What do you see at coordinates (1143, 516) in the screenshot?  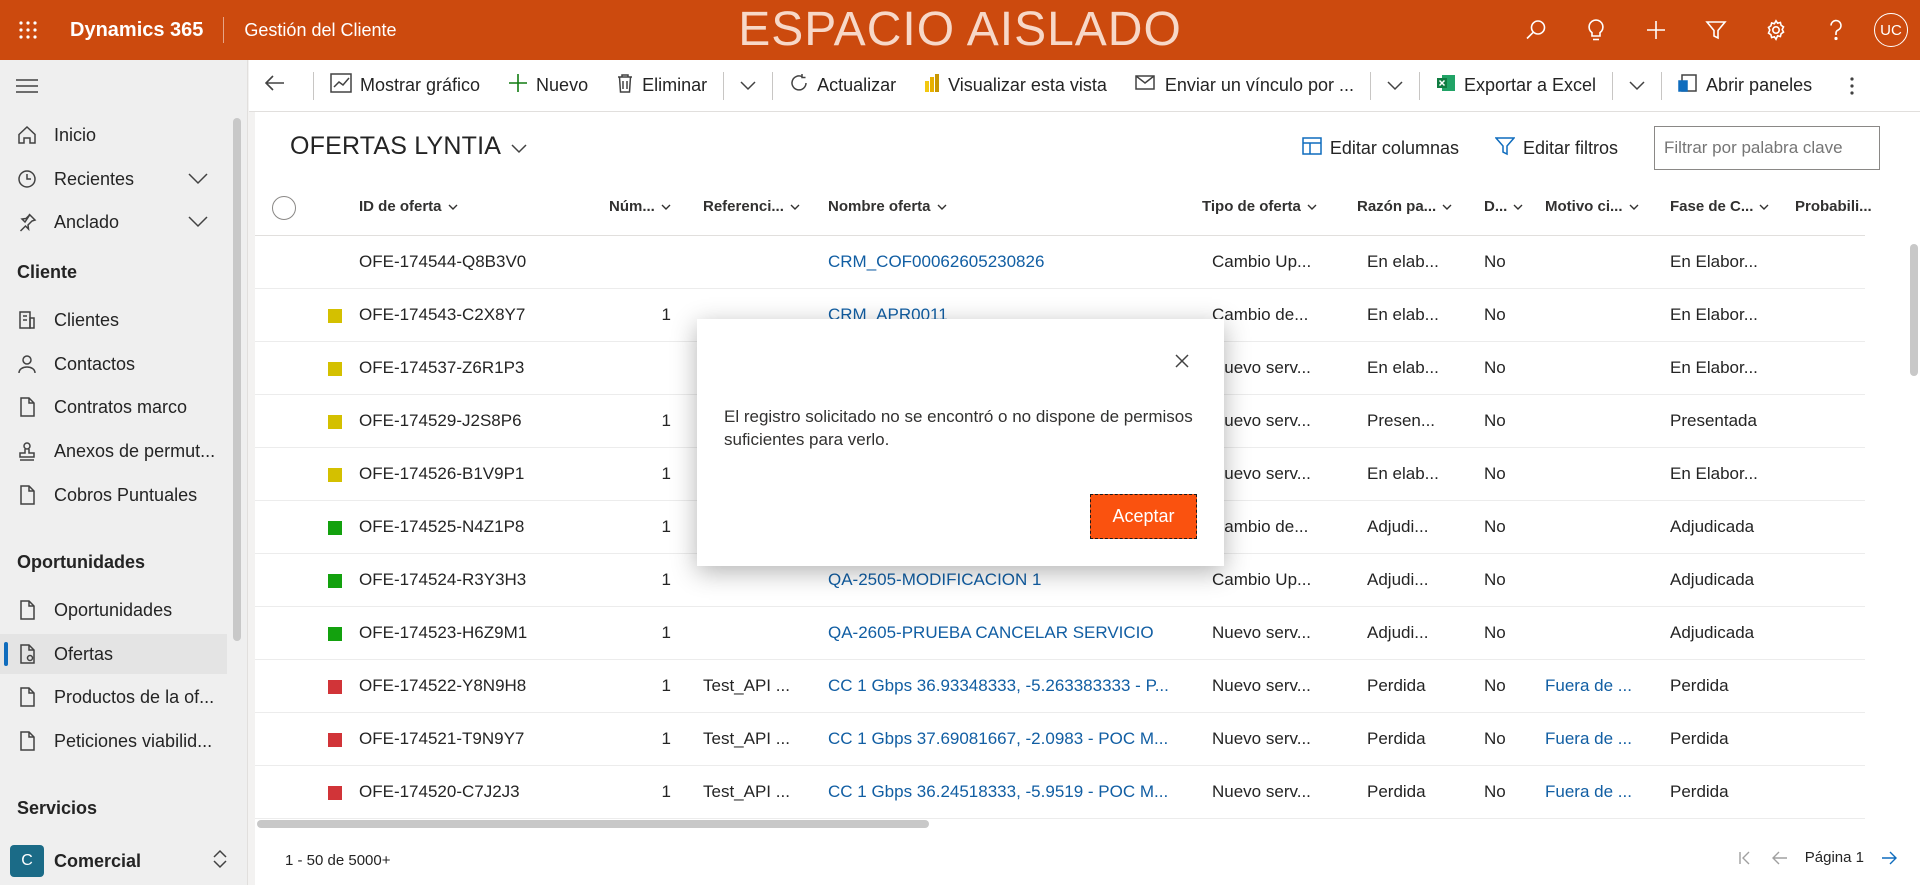 I see `accept-button: Aceptar` at bounding box center [1143, 516].